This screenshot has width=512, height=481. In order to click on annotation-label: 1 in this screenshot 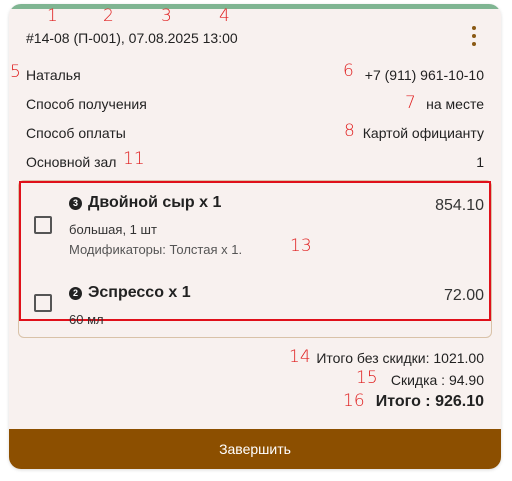, I will do `click(52, 16)`.